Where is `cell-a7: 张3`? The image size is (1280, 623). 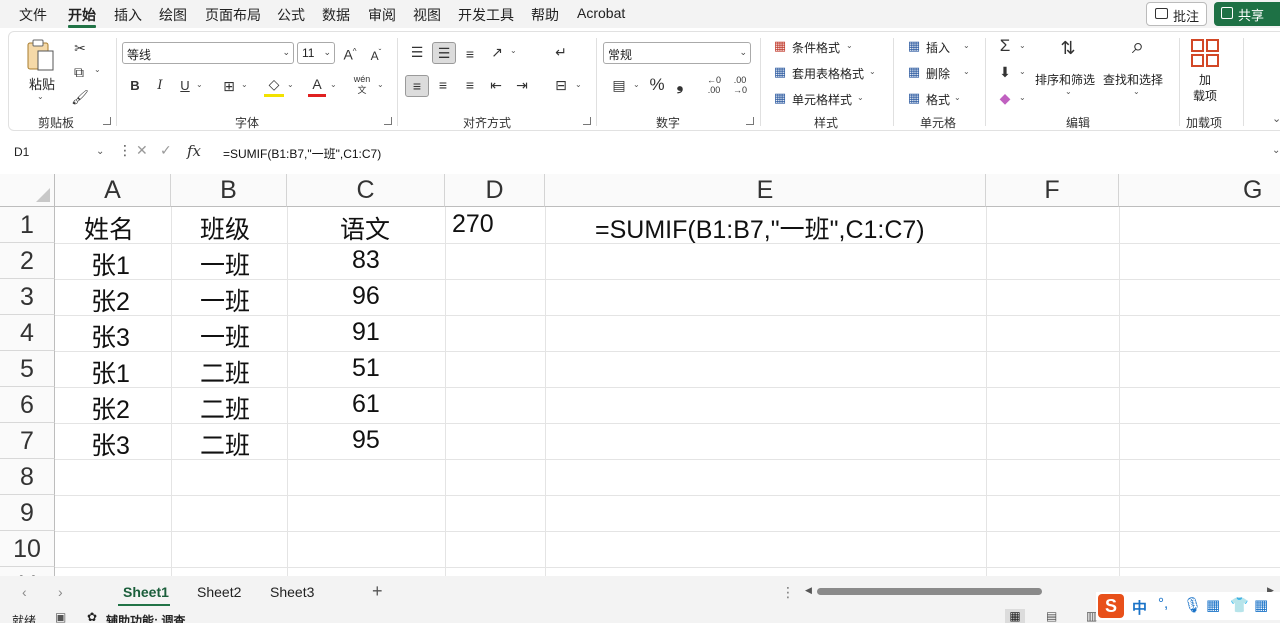
cell-a7: 张3 is located at coordinates (110, 444).